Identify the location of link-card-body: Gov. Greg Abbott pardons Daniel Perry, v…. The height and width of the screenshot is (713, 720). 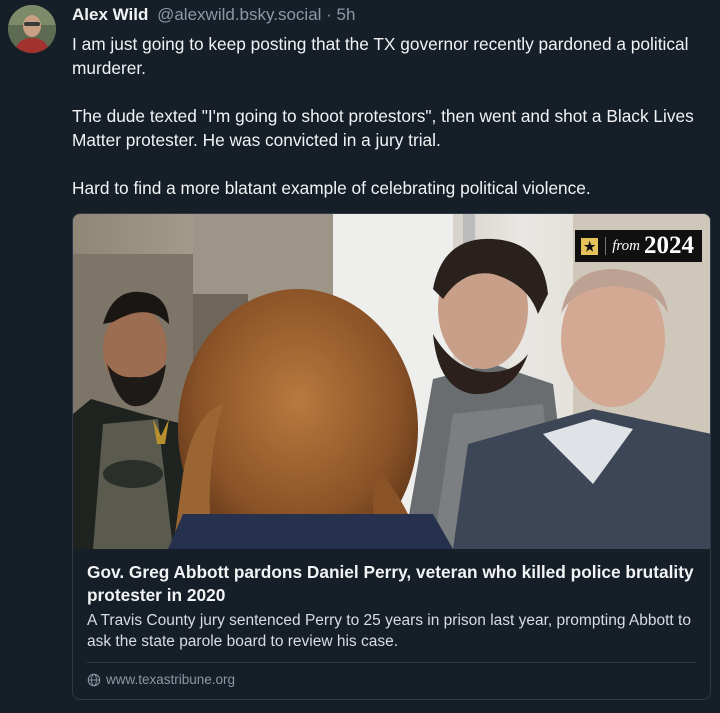
(391, 606).